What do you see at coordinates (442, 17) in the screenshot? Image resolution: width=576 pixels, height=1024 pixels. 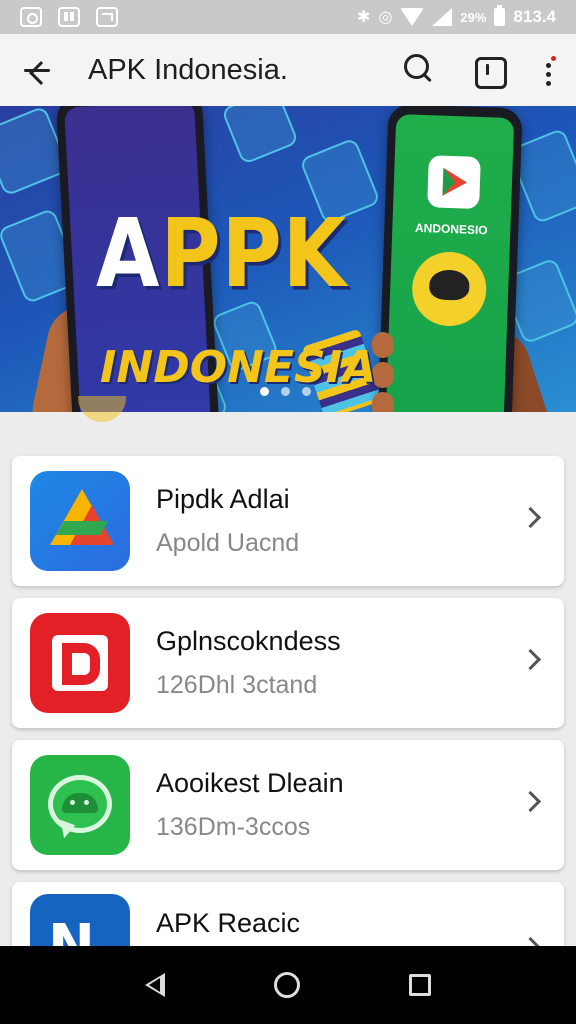 I see `signal-icon` at bounding box center [442, 17].